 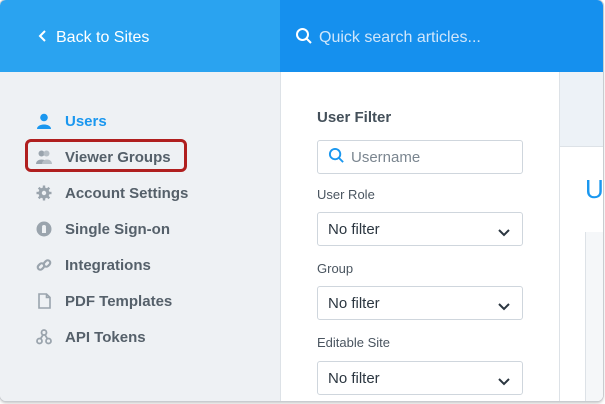 I want to click on chevron-left-icon, so click(x=43, y=38).